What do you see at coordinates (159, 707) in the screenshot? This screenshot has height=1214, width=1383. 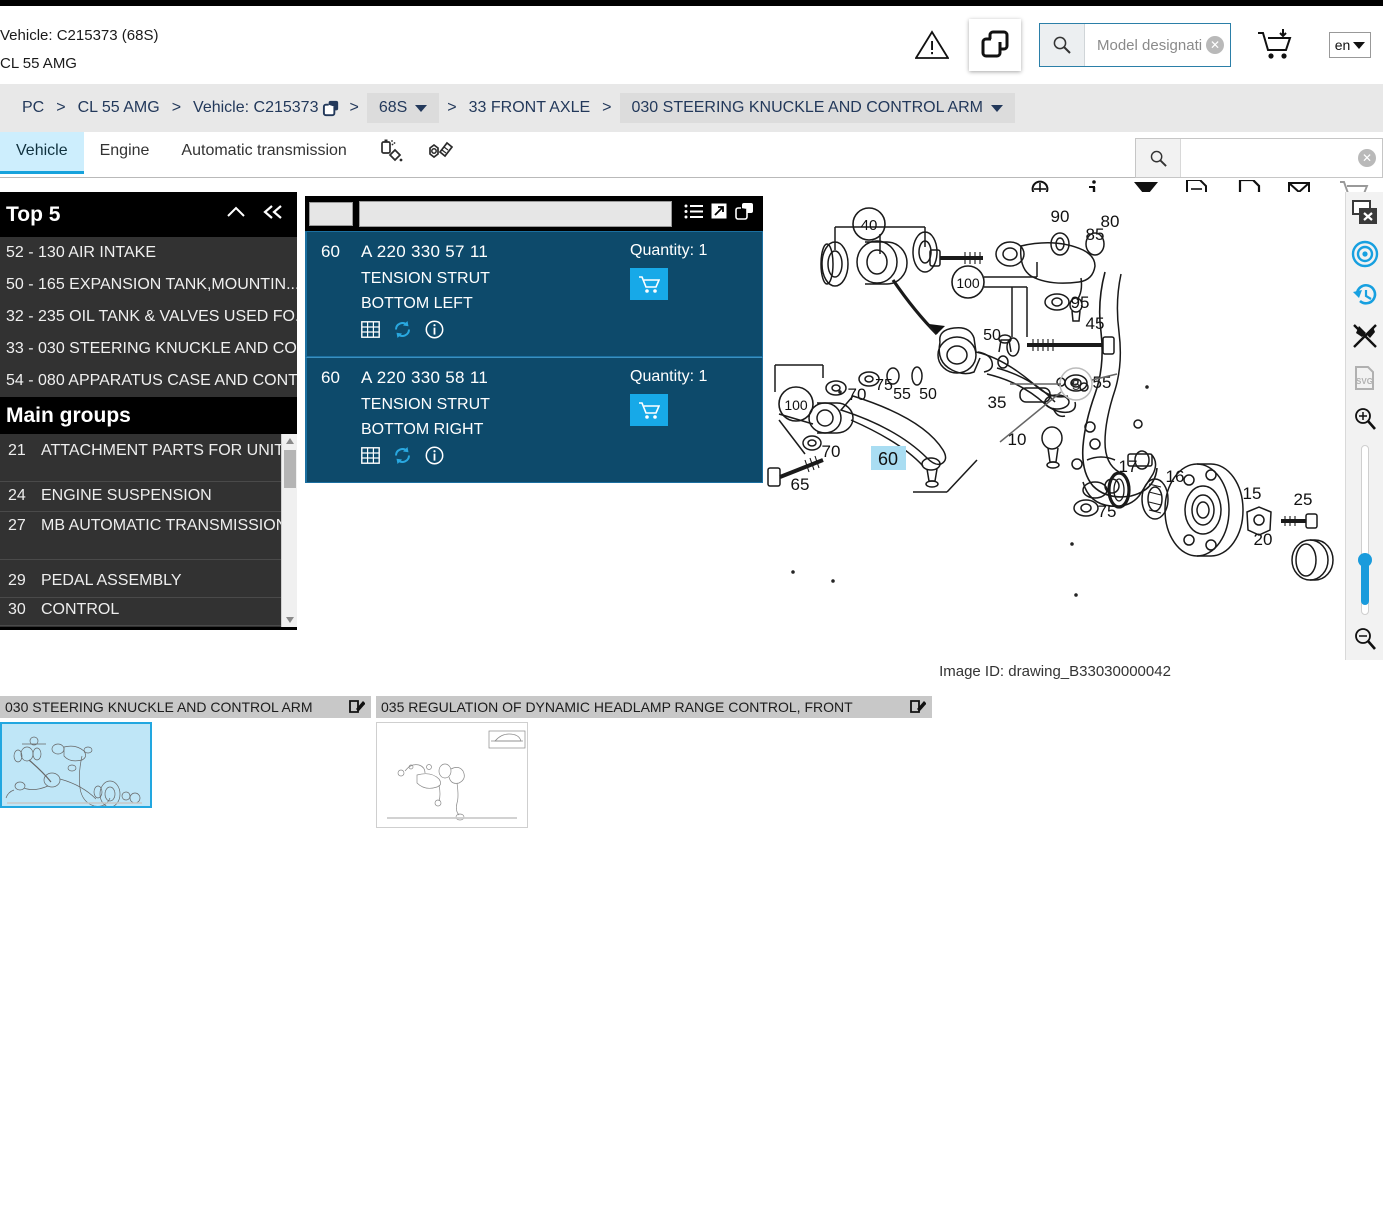 I see `thumbnail-title: 030 STEERING KNUCKLE AND CONTROL ARM` at bounding box center [159, 707].